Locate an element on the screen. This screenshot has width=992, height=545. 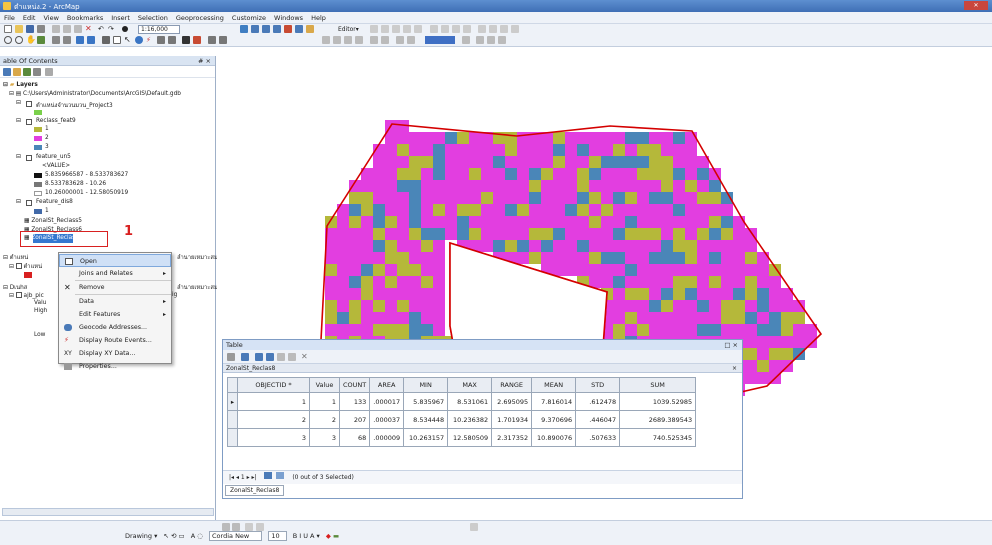
straight-segment-icon is located at coordinates (396, 29).